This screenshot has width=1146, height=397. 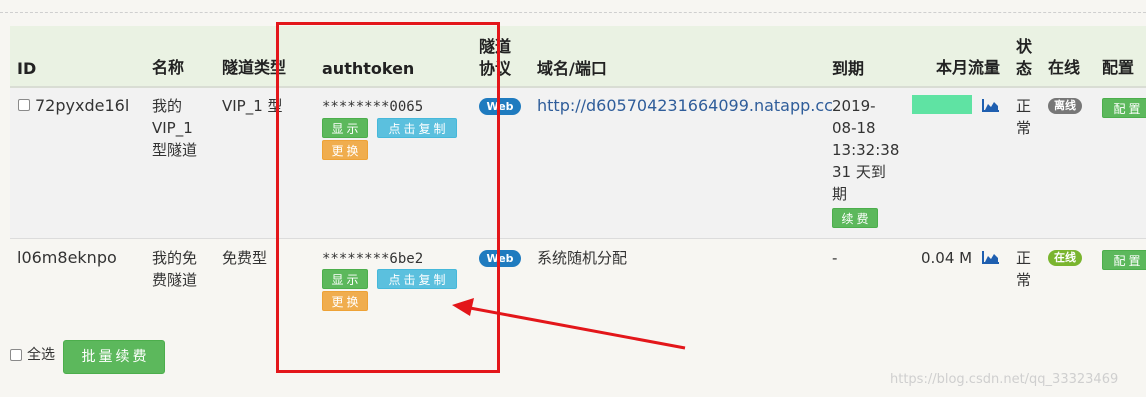 What do you see at coordinates (582, 258) in the screenshot?
I see `domain-text: 系统随机分配` at bounding box center [582, 258].